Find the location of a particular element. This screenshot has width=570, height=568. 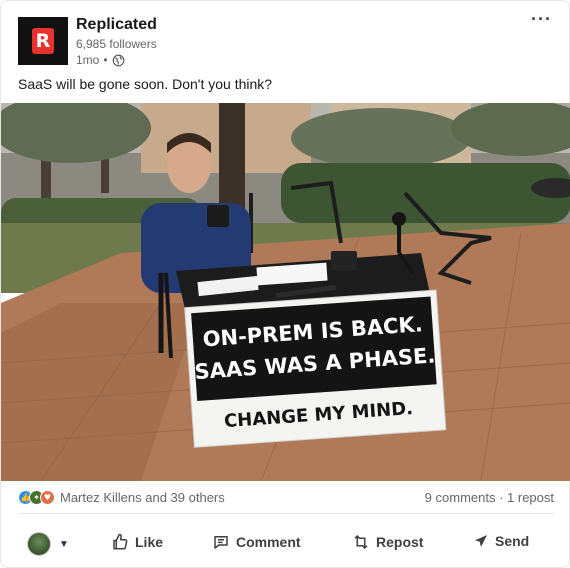

avatar is located at coordinates (39, 544).